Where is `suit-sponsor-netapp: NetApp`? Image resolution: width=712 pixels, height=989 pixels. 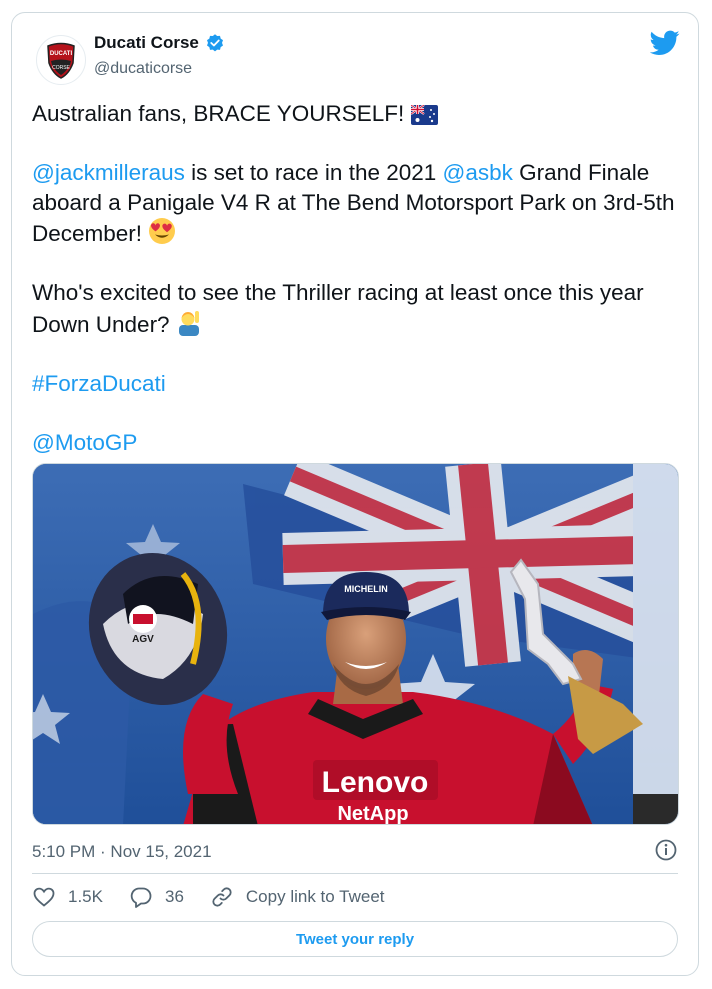 suit-sponsor-netapp: NetApp is located at coordinates (372, 814).